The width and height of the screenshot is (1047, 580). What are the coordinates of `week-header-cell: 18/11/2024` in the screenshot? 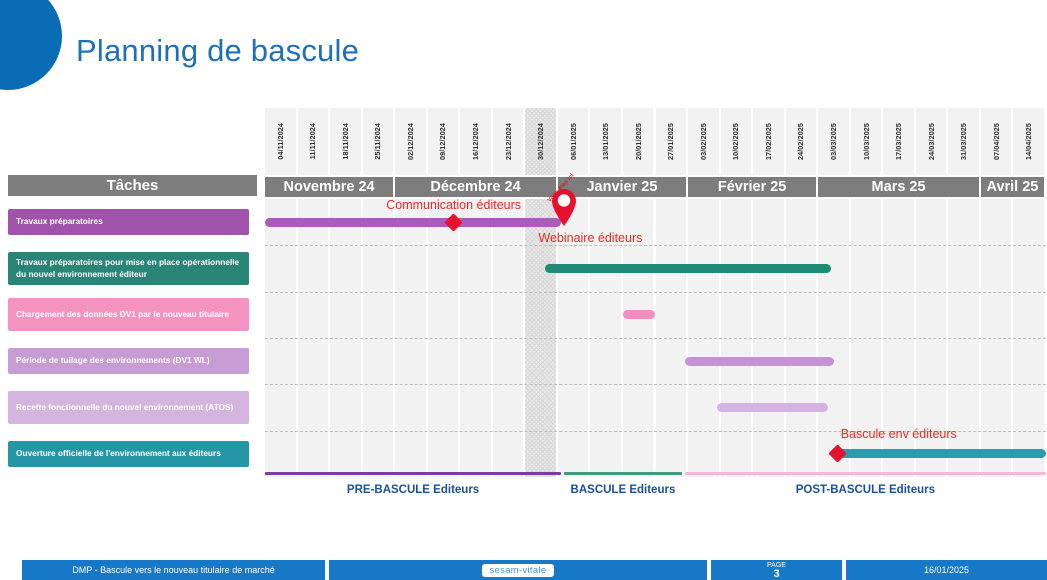 It's located at (346, 141).